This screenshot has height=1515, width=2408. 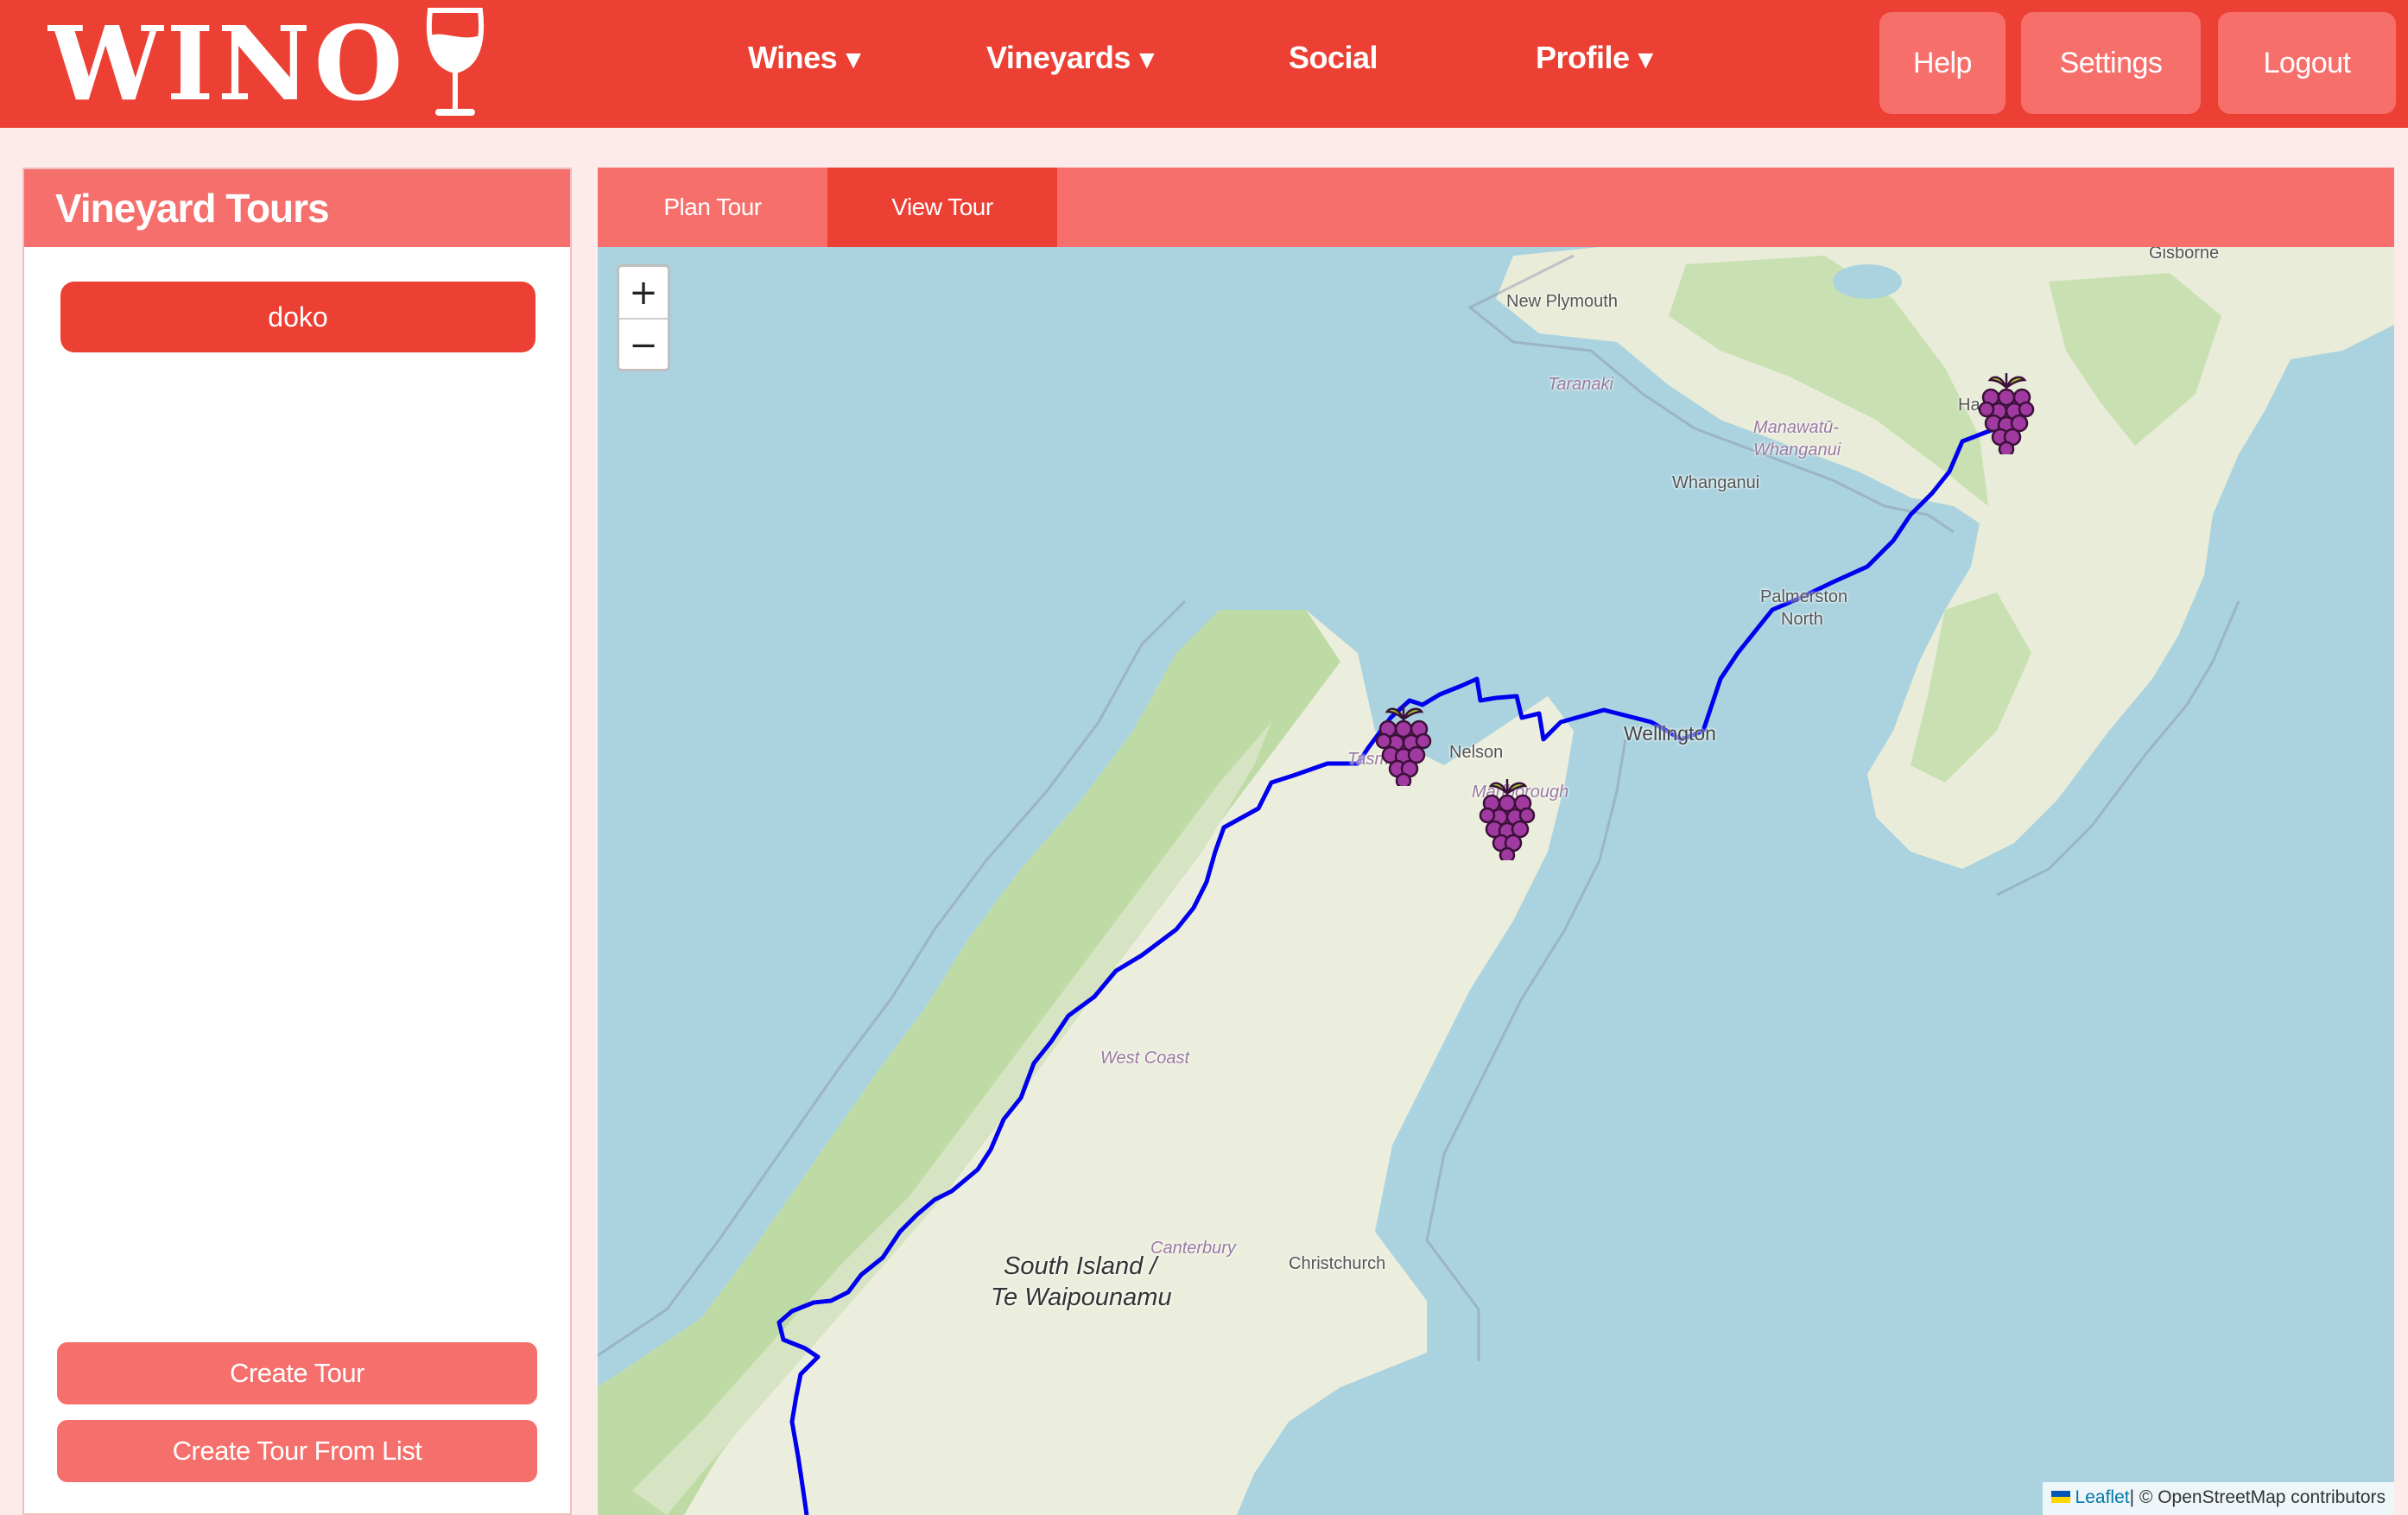 I want to click on tour-list-item: doko, so click(x=297, y=317).